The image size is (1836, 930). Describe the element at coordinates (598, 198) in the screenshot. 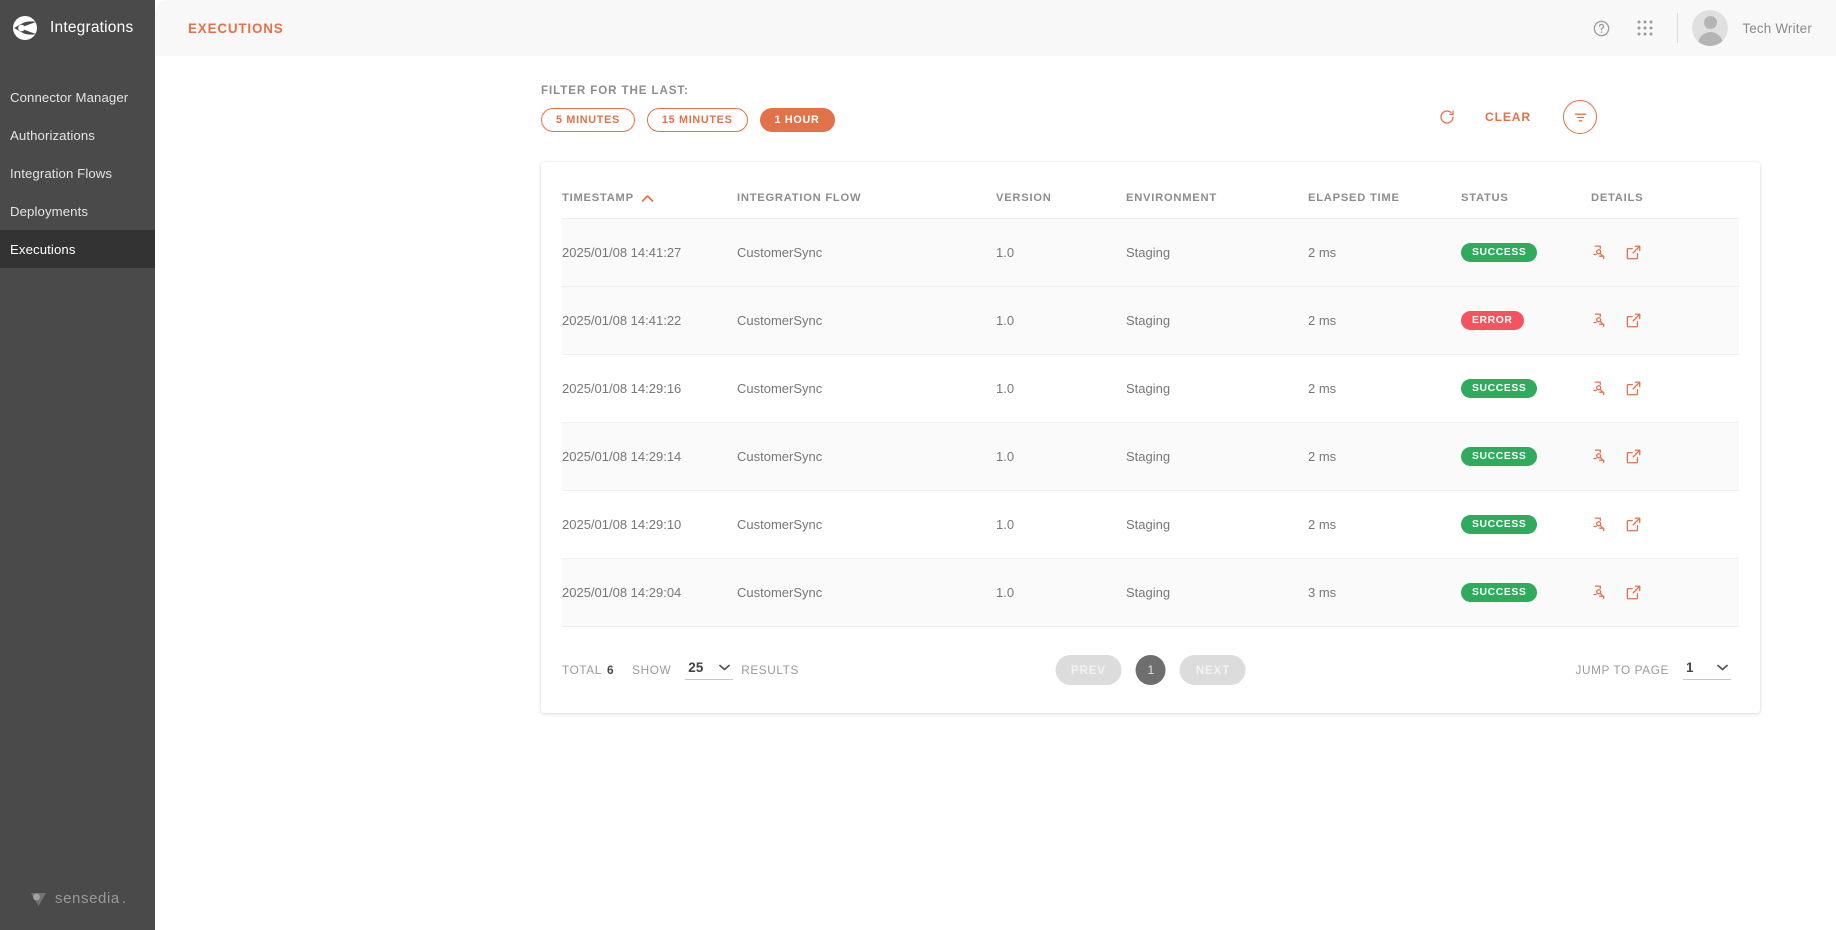

I see `column-label: TIMESTAMP` at that location.